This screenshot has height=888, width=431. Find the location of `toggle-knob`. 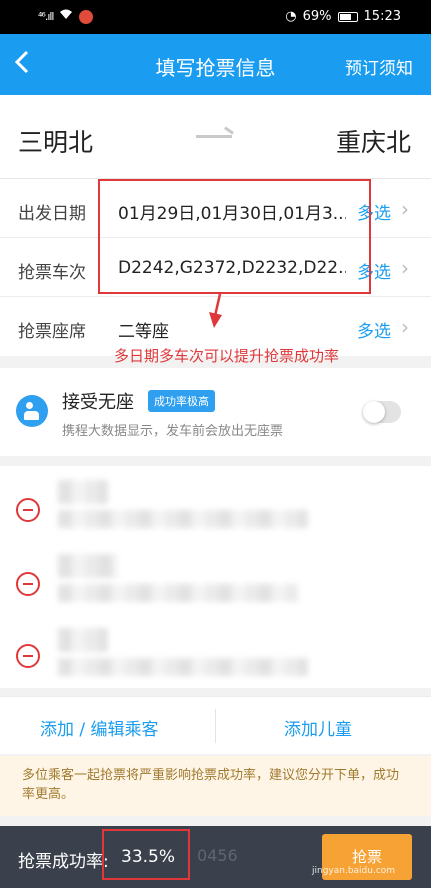

toggle-knob is located at coordinates (374, 412).